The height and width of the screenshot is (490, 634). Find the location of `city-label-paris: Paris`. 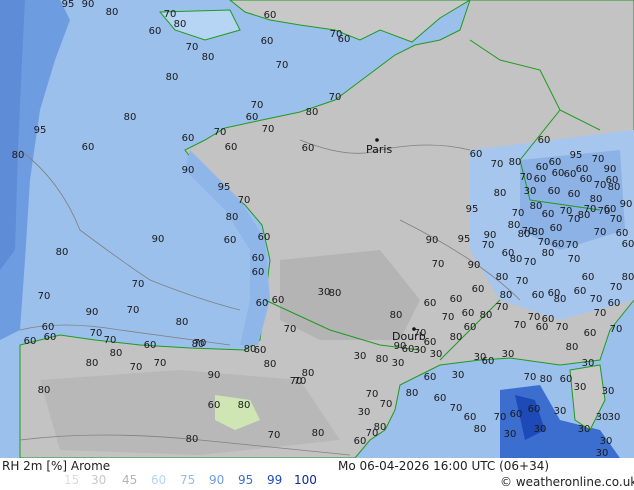

city-label-paris: Paris is located at coordinates (379, 149).